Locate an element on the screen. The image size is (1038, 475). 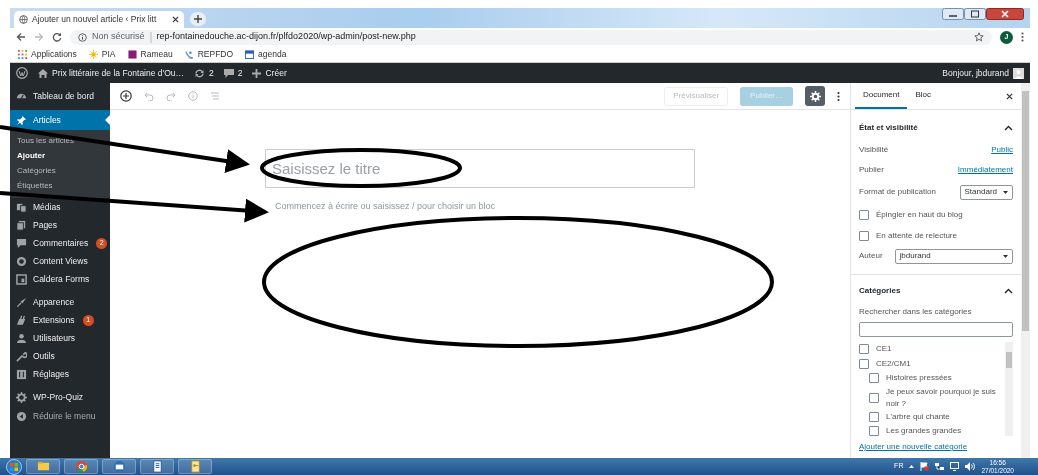
browser-tab: Ajouter un nouvel article ‹ Prix litt is located at coordinates (99, 19).